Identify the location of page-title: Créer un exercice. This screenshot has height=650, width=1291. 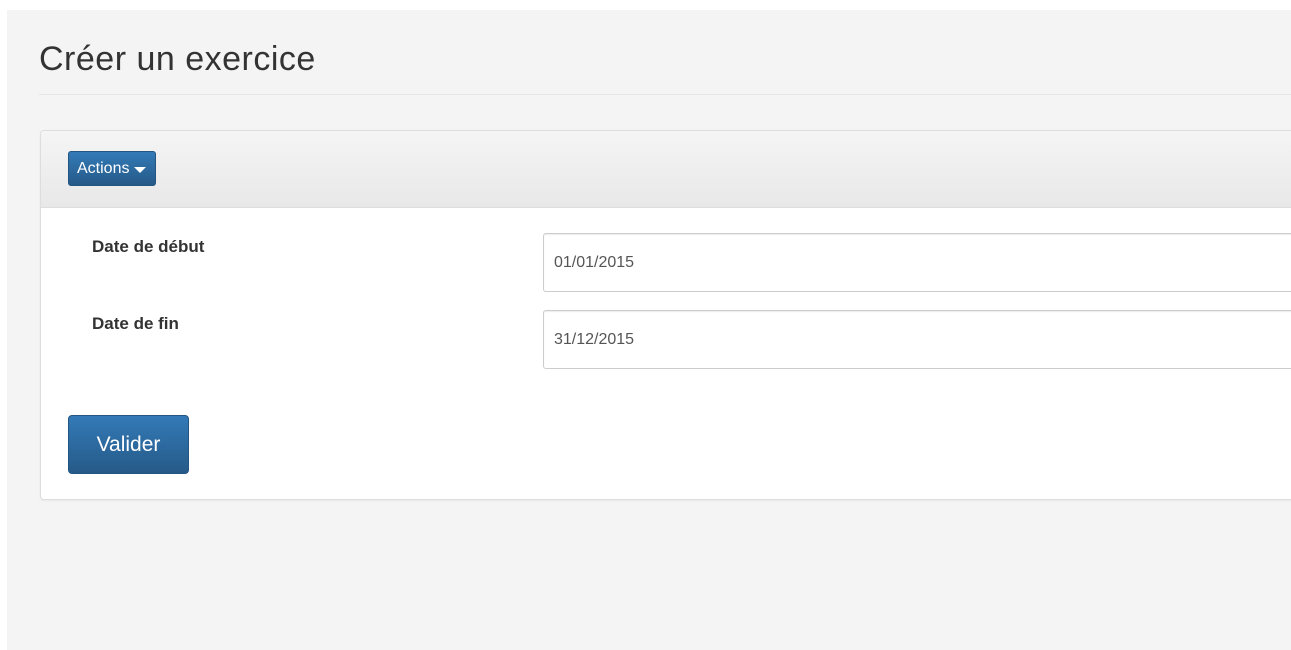
(177, 59).